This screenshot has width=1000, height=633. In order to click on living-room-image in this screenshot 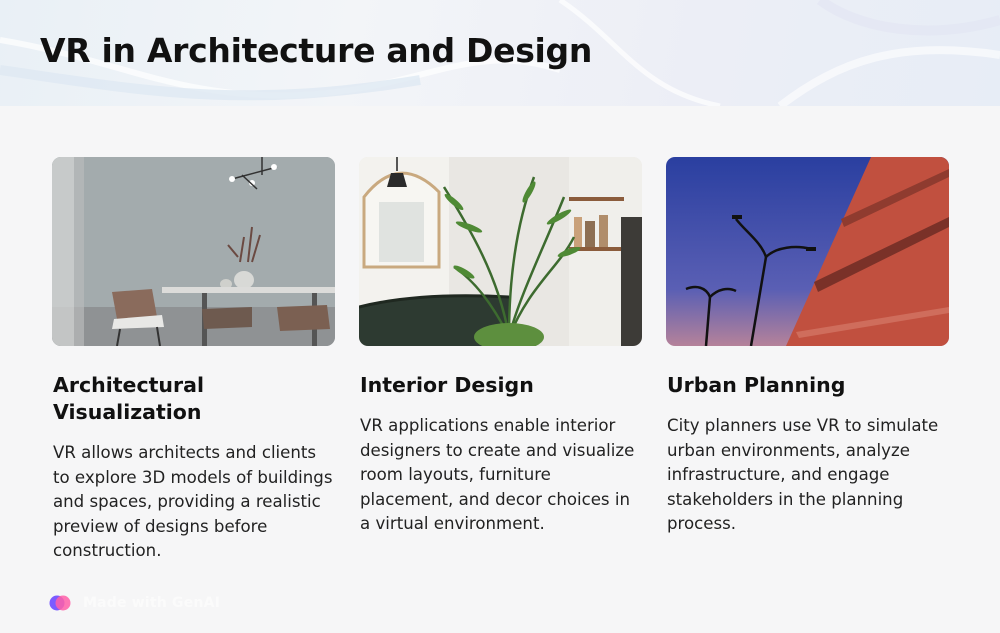, I will do `click(500, 251)`.